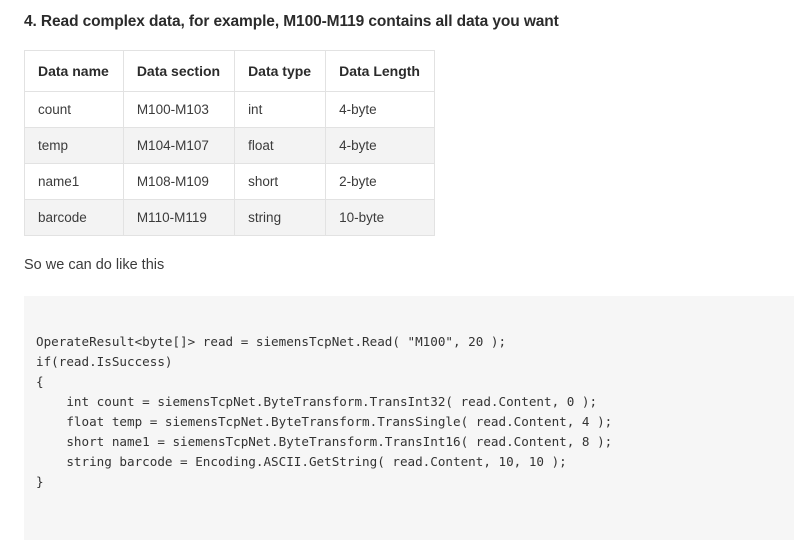  Describe the element at coordinates (179, 145) in the screenshot. I see `cell-data-section: M104-M107` at that location.